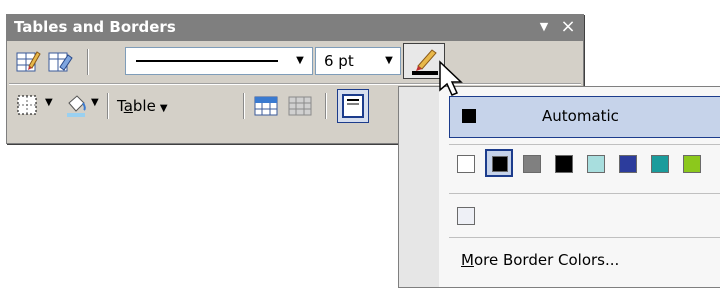  What do you see at coordinates (358, 61) in the screenshot?
I see `line-weight-dropdown: 6 pt ▼` at bounding box center [358, 61].